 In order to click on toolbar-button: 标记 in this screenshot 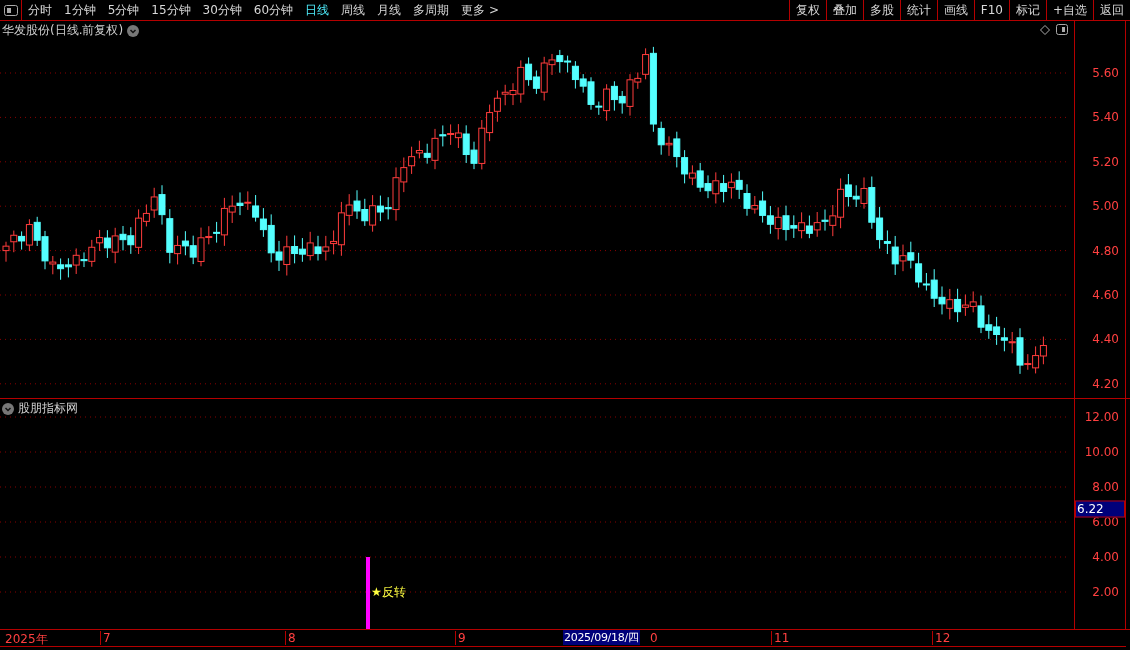, I will do `click(1027, 10)`.